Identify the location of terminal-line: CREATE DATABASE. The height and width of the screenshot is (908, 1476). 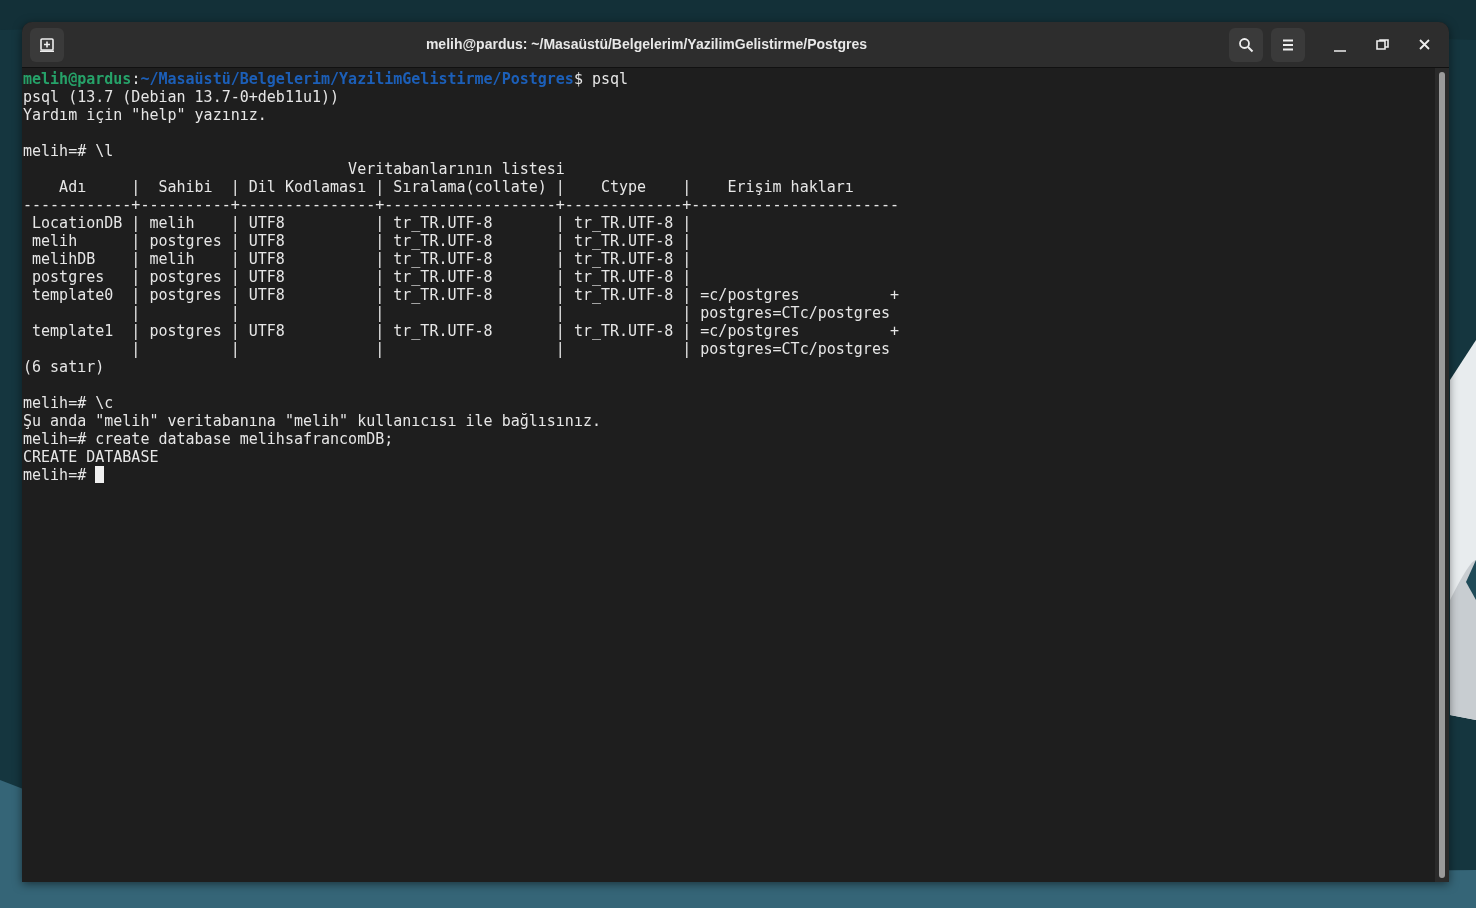
(91, 457).